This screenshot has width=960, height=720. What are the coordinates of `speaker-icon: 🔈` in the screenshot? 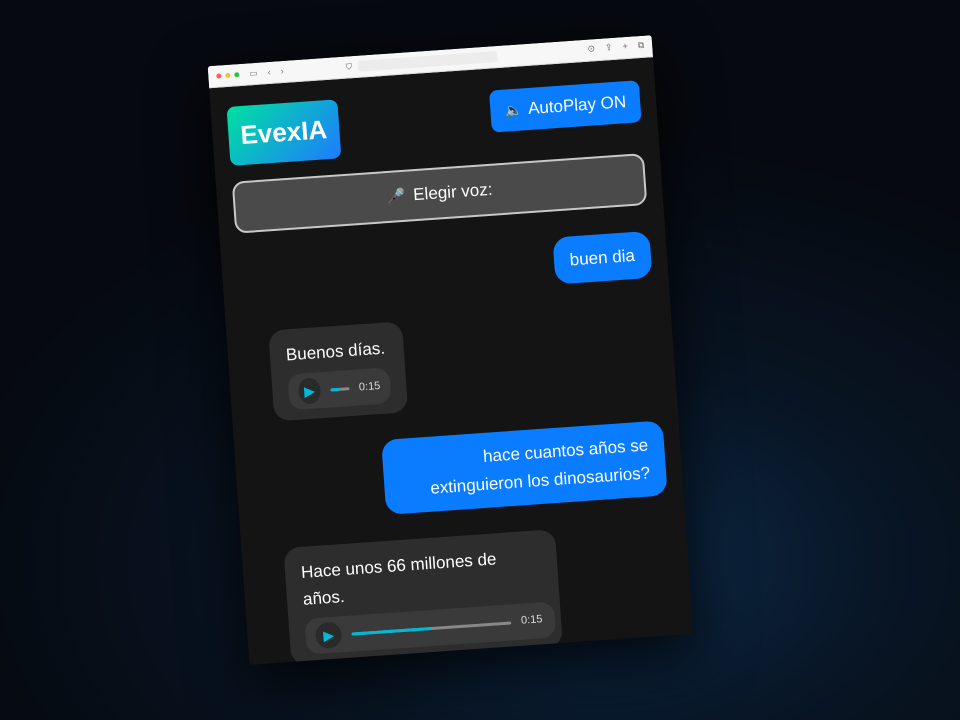 It's located at (513, 109).